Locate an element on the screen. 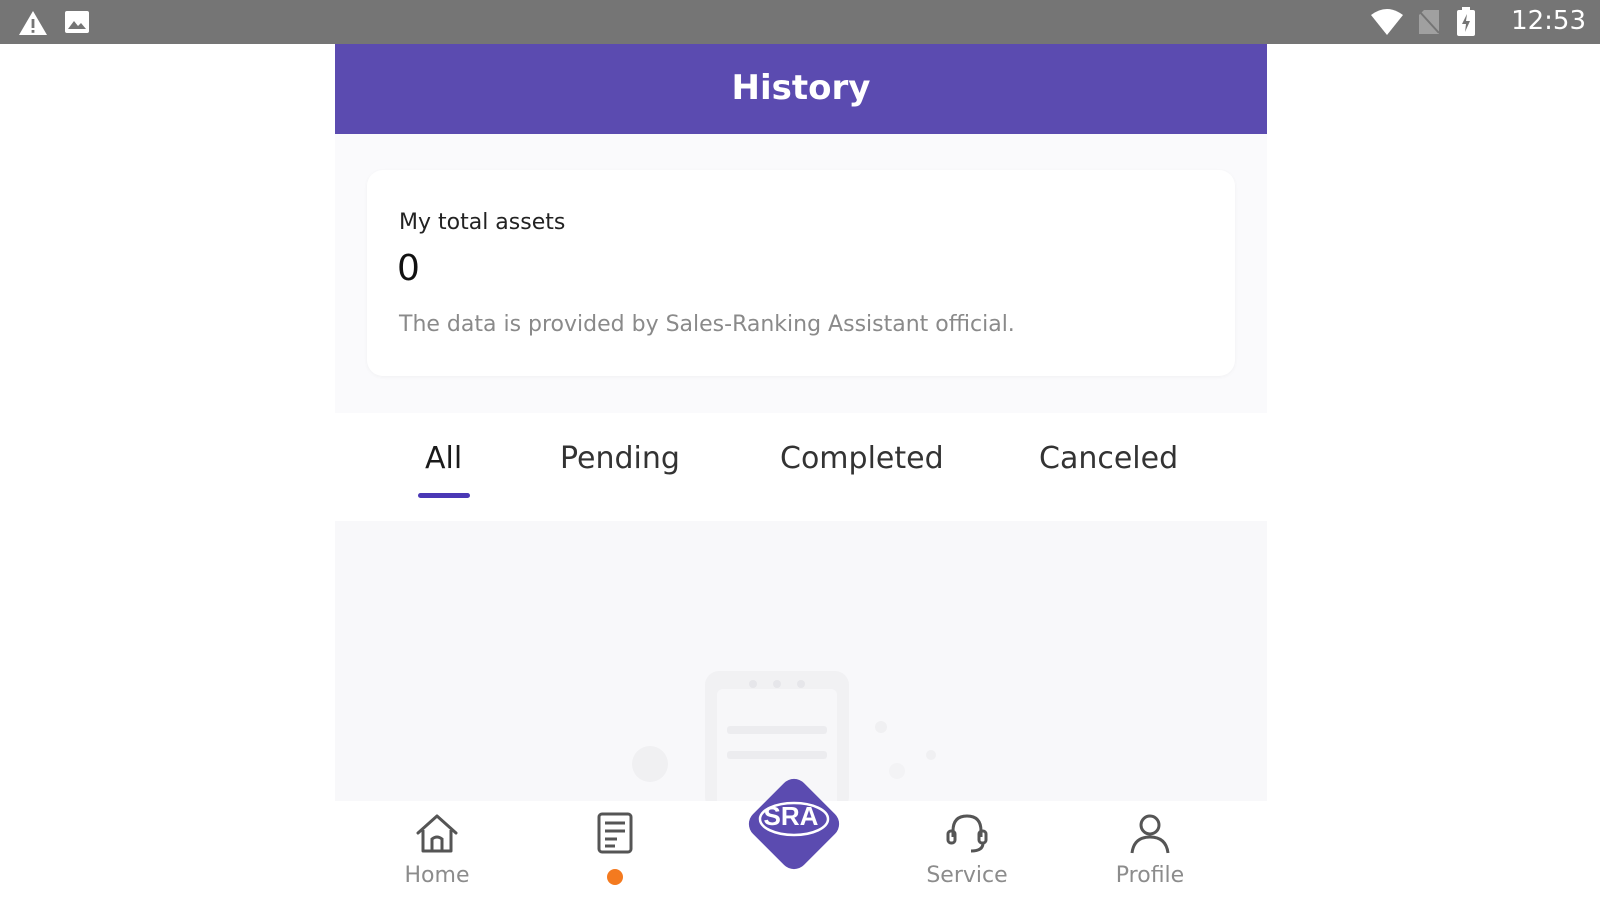 Image resolution: width=1600 pixels, height=900 pixels. header-bar: History is located at coordinates (801, 89).